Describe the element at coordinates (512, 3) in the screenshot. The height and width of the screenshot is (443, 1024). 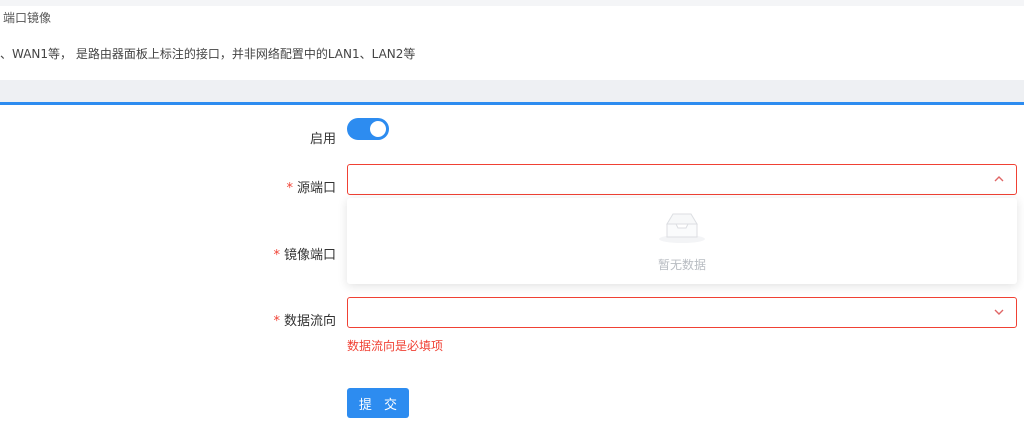
I see `top-band` at that location.